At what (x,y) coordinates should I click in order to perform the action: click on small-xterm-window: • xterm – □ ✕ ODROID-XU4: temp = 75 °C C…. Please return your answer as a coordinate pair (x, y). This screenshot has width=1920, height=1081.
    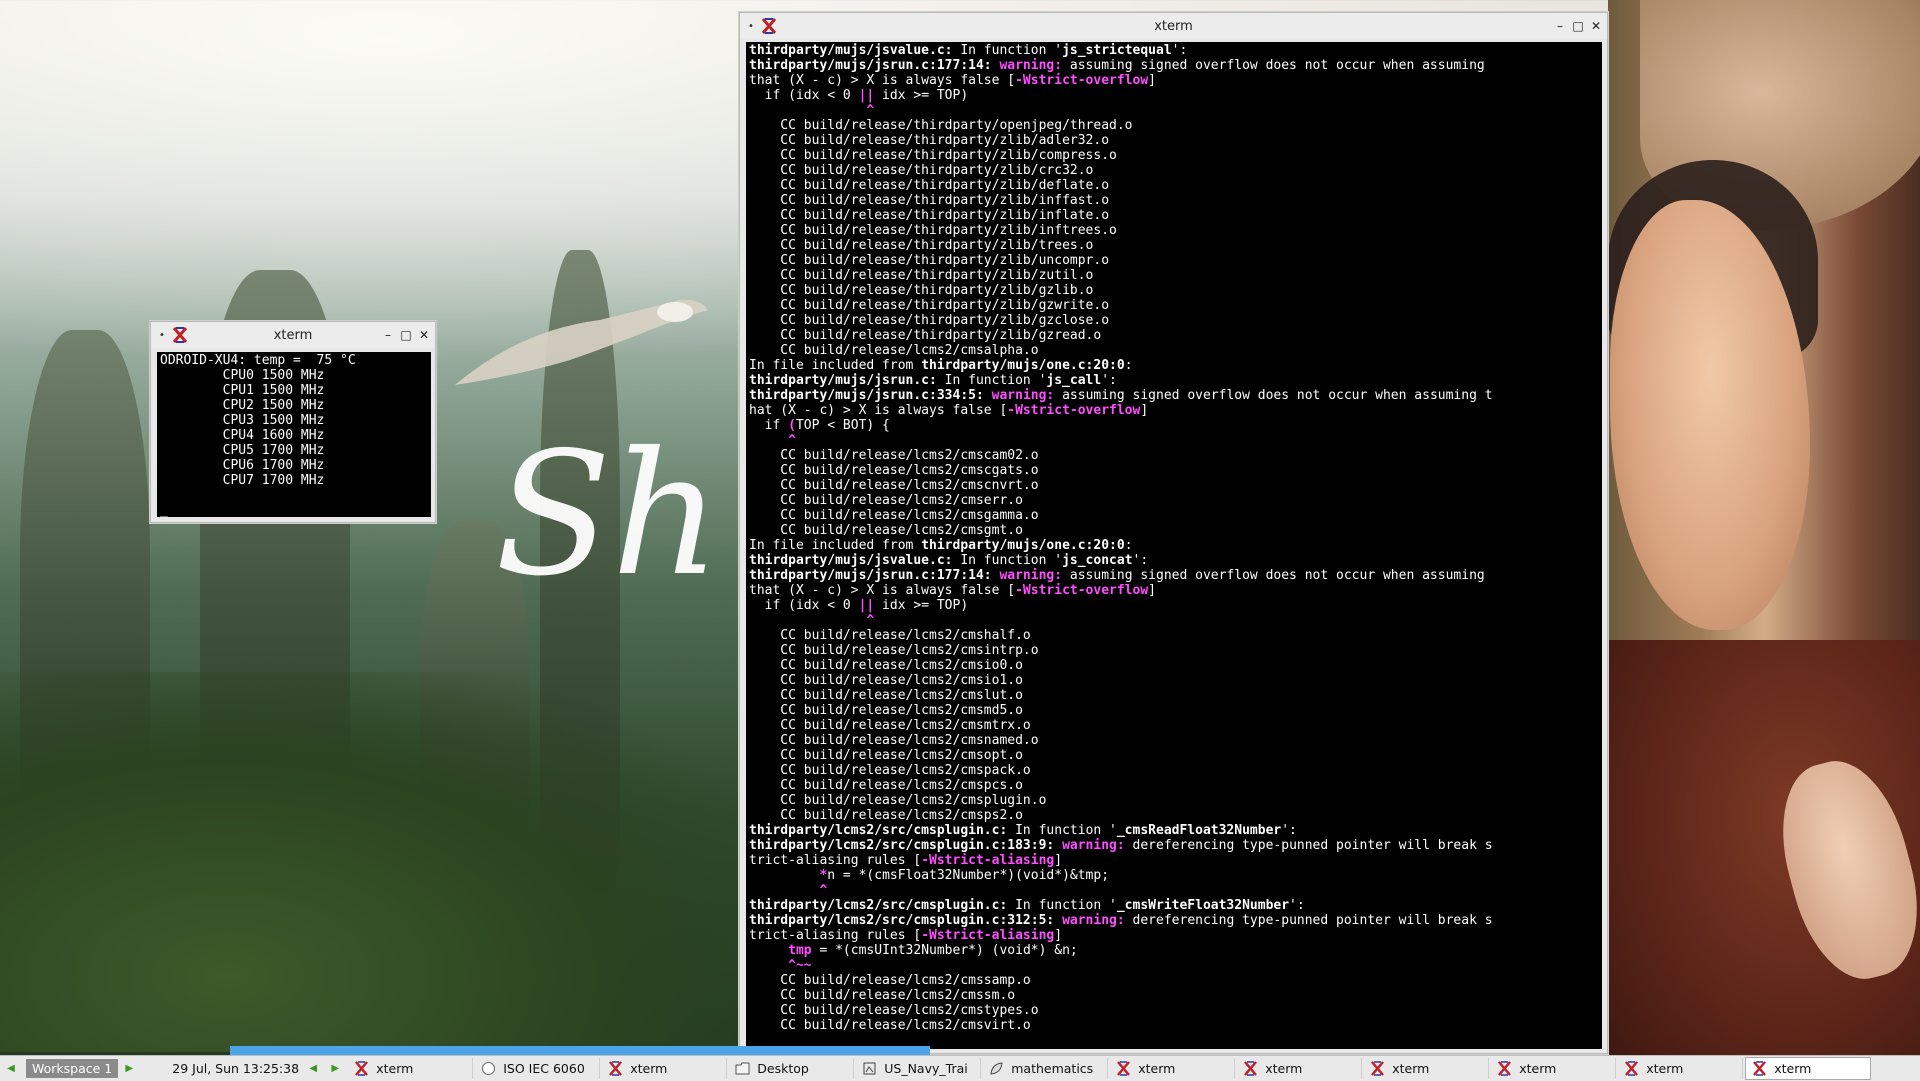
    Looking at the image, I should click on (293, 422).